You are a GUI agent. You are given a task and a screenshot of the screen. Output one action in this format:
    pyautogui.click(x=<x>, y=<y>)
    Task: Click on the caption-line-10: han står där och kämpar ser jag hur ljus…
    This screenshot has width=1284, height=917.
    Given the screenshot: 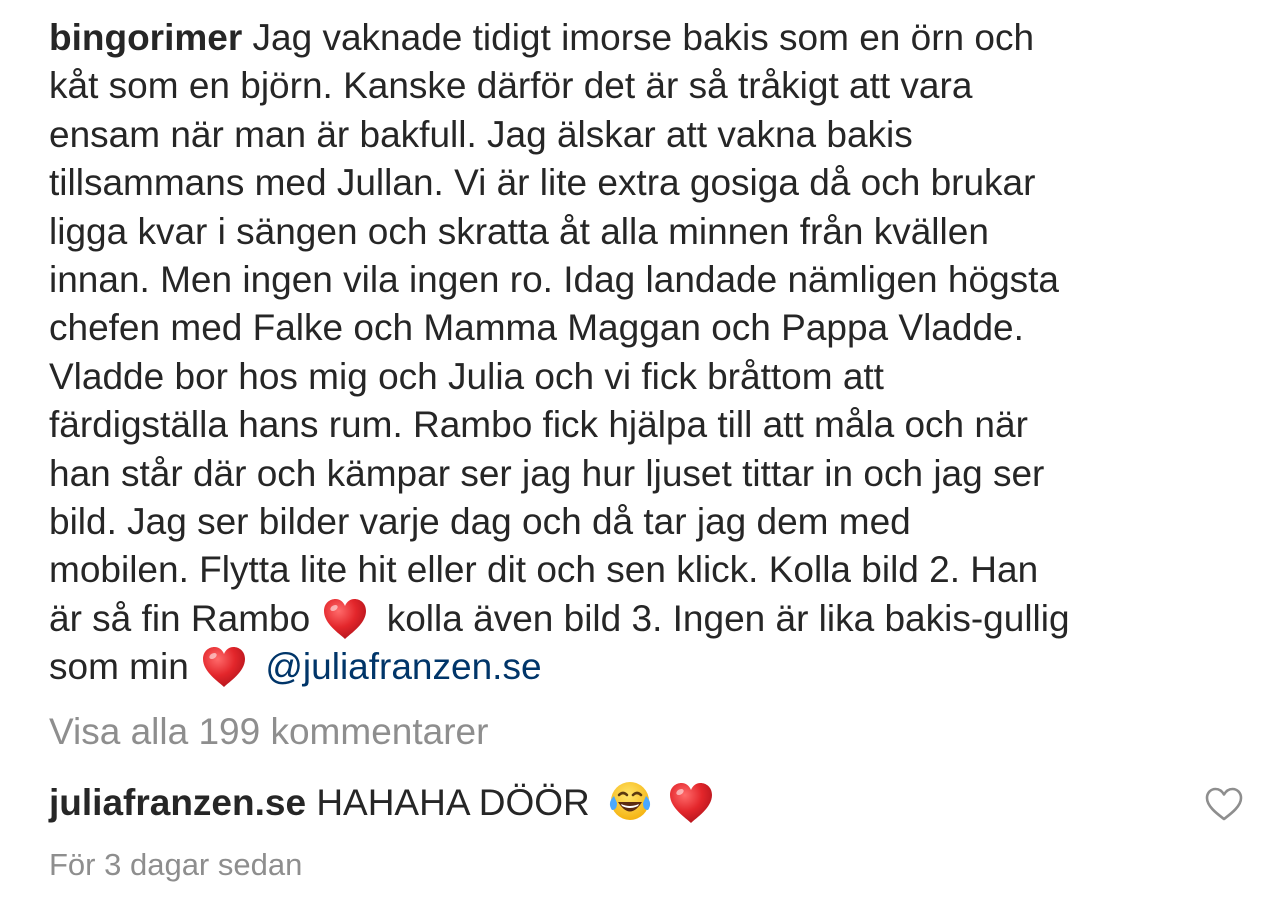 What is the action you would take?
    pyautogui.click(x=547, y=473)
    